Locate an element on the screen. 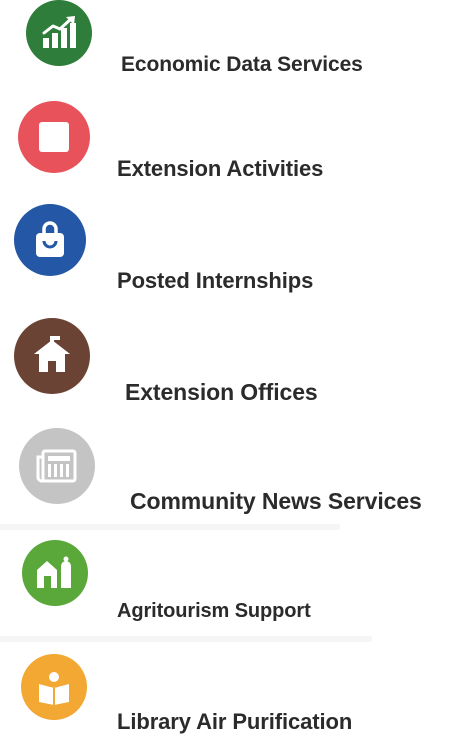 This screenshot has height=750, width=453. barn-silo-icon is located at coordinates (55, 573).